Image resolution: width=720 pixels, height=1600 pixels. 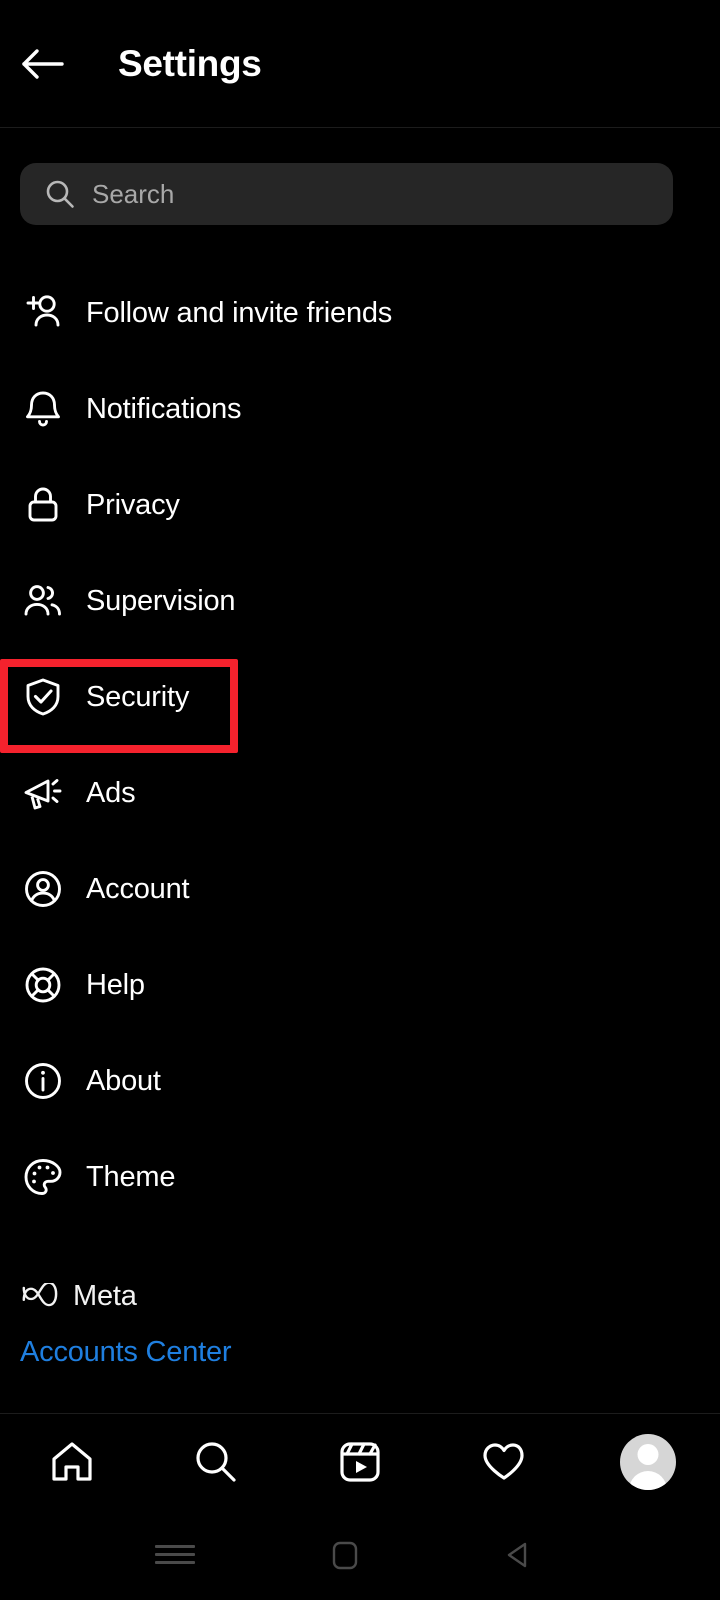 What do you see at coordinates (43, 793) in the screenshot?
I see `megaphone-icon` at bounding box center [43, 793].